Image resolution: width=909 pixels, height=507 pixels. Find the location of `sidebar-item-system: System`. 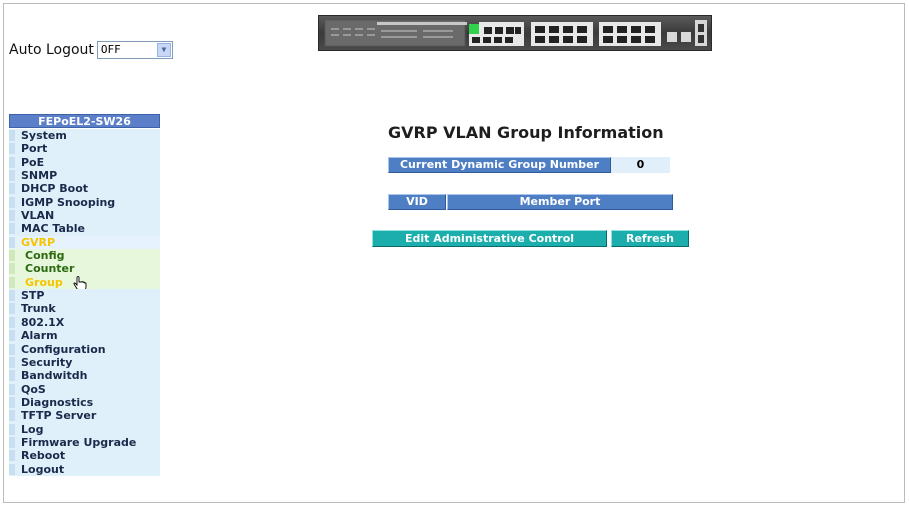

sidebar-item-system: System is located at coordinates (84, 136).